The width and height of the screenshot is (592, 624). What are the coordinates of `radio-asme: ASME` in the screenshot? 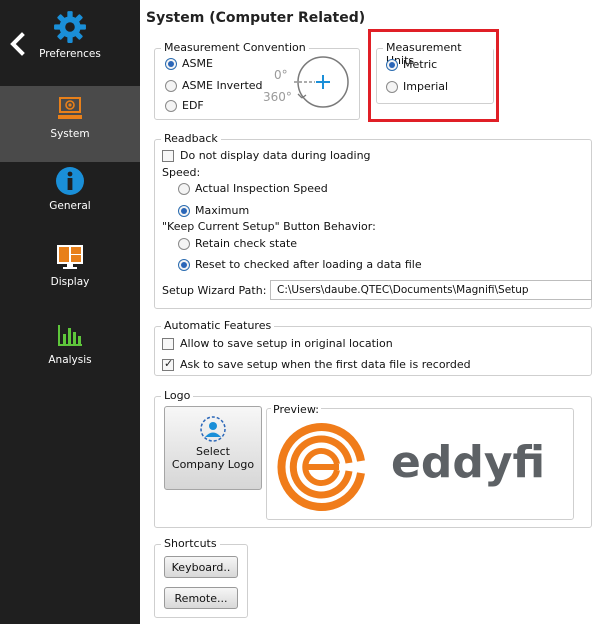 It's located at (189, 63).